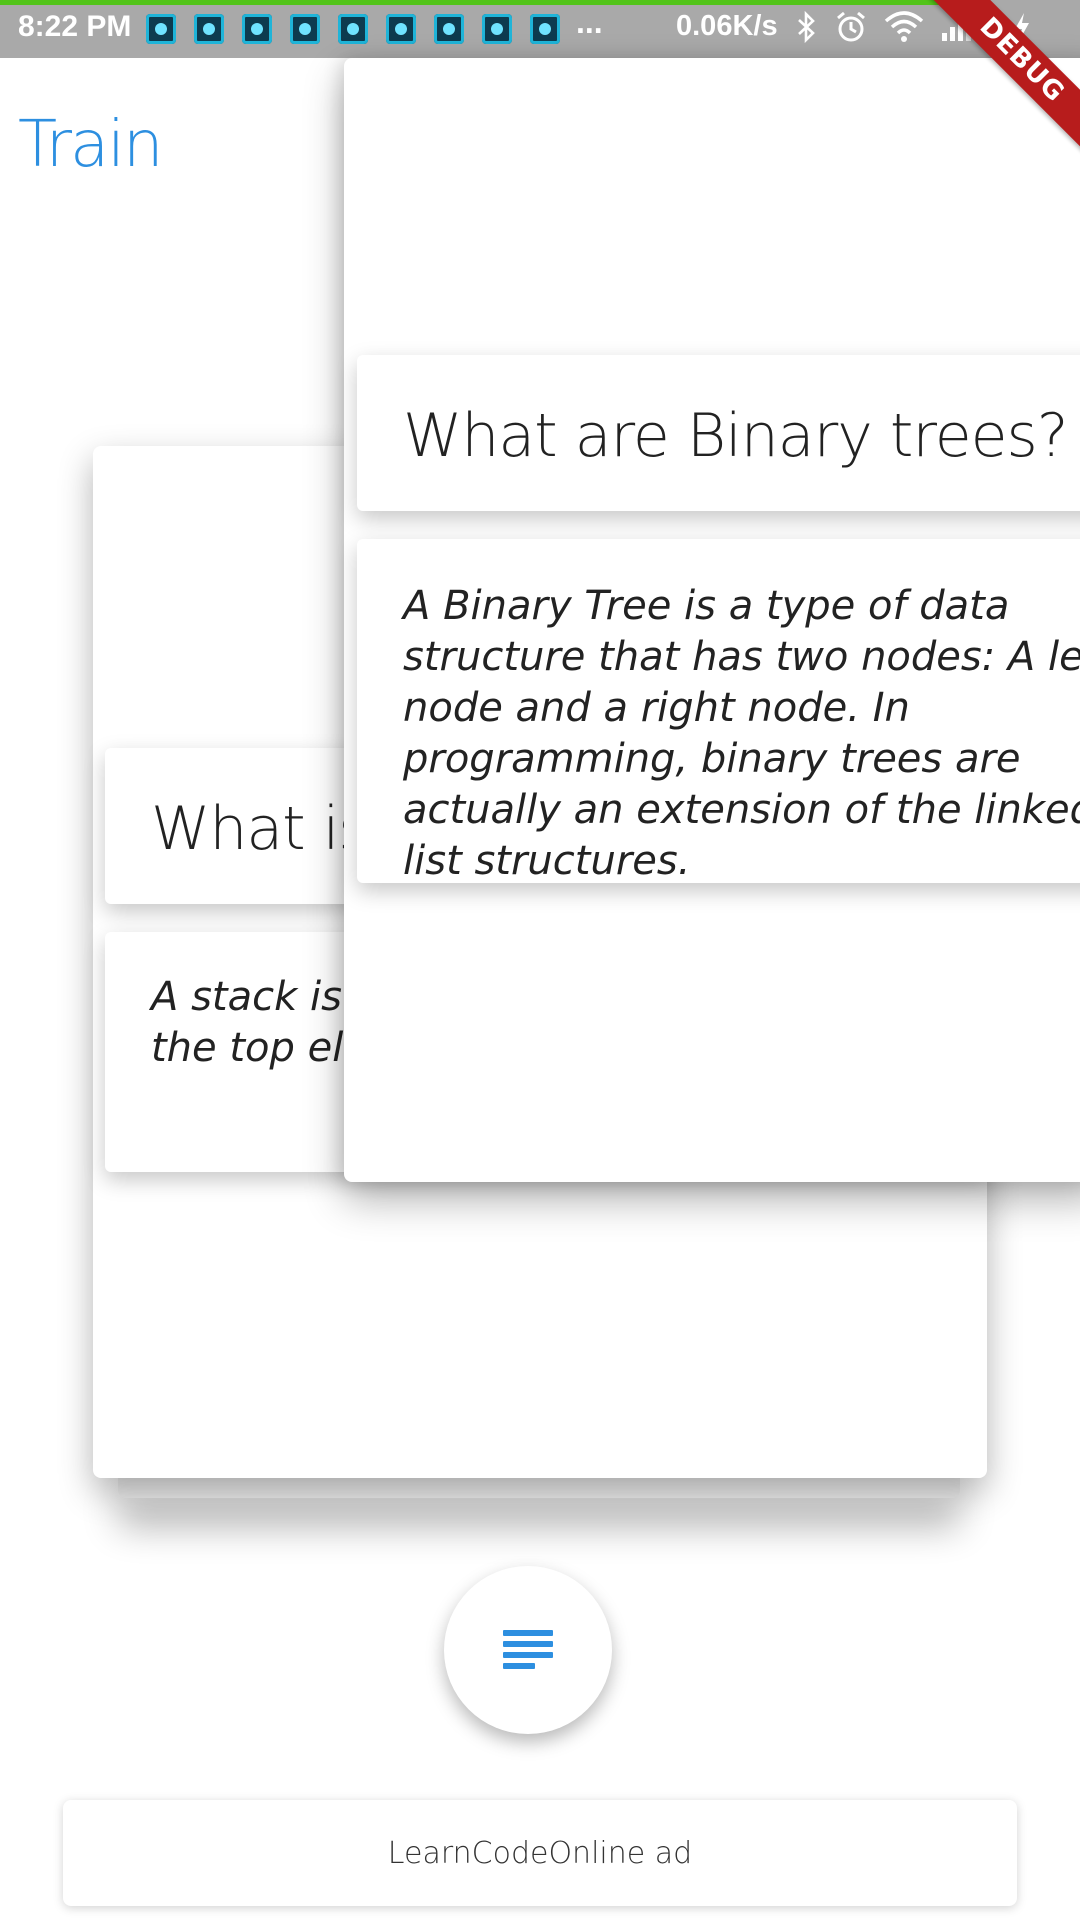 Image resolution: width=1080 pixels, height=1920 pixels. What do you see at coordinates (91, 145) in the screenshot?
I see `page-title: Train` at bounding box center [91, 145].